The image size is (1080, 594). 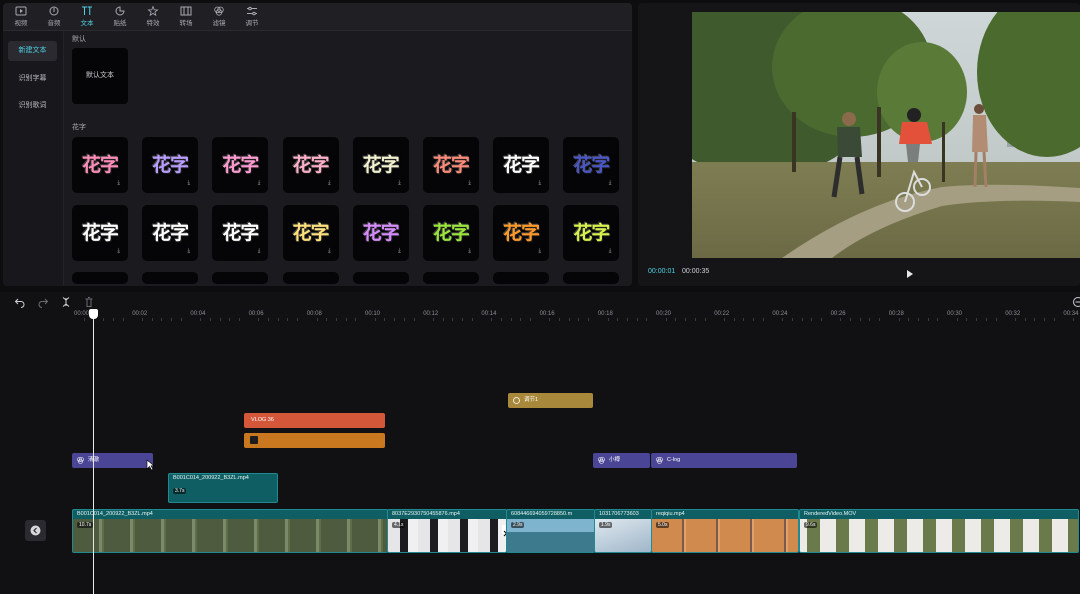 I want to click on tool-adjust: 调节, so click(x=252, y=18).